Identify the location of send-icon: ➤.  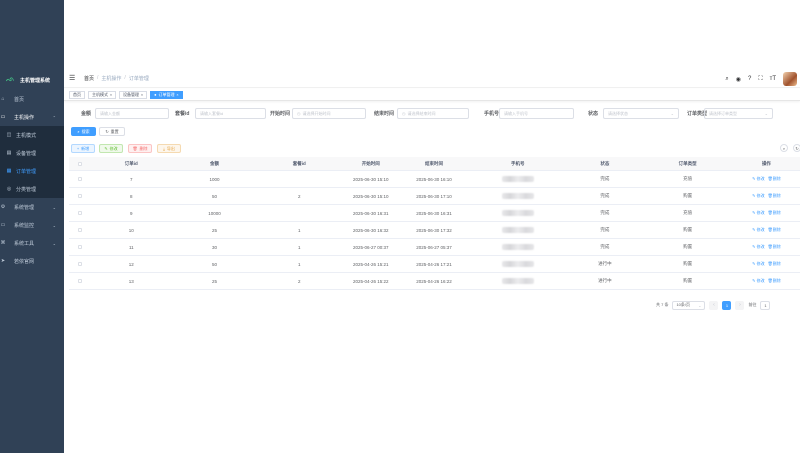
(3, 261).